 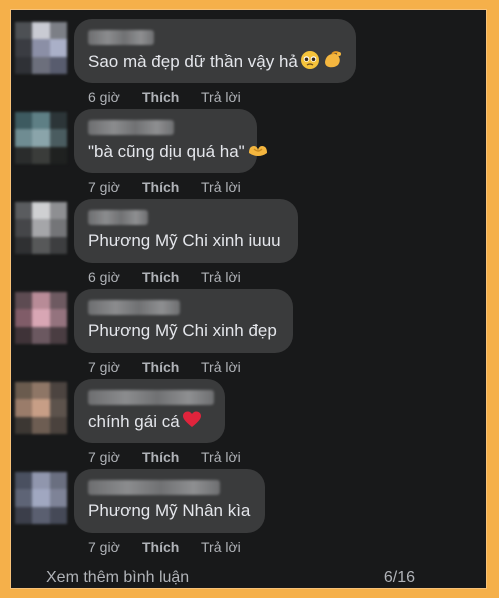 What do you see at coordinates (310, 63) in the screenshot?
I see `pleading-face-emoji-icon` at bounding box center [310, 63].